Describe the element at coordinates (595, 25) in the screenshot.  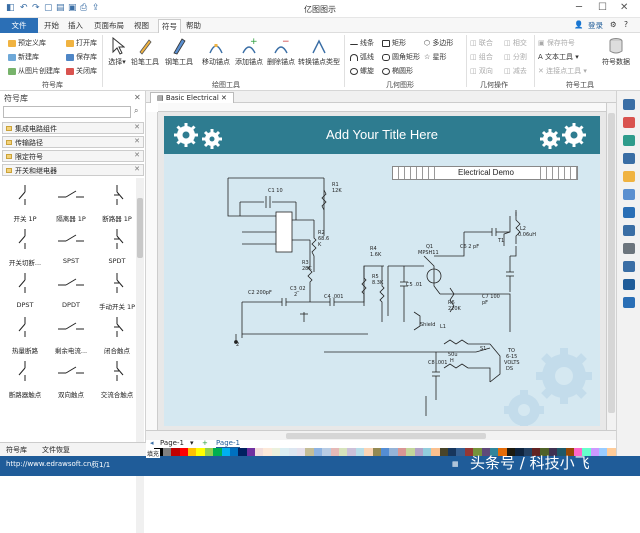
I see `login-link: 登录` at that location.